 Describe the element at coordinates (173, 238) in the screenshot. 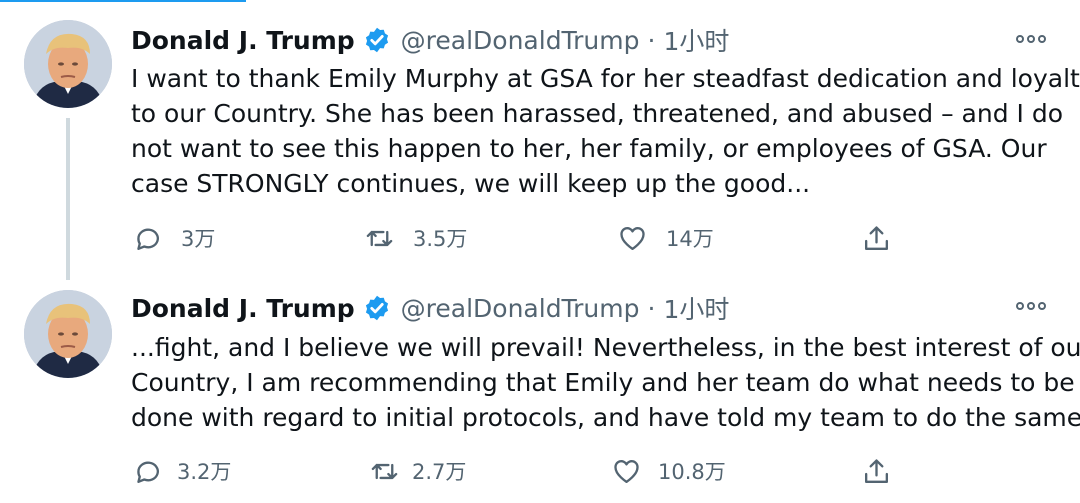

I see `reply-button: 3万` at that location.